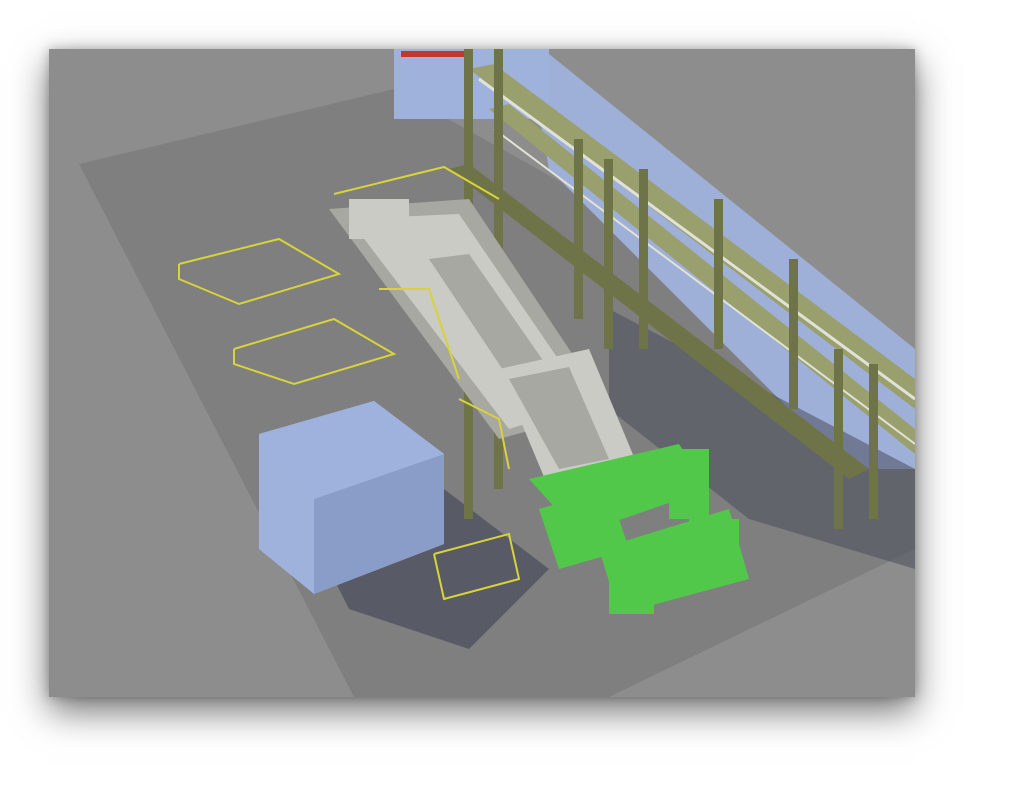 Image resolution: width=1011 pixels, height=794 pixels. What do you see at coordinates (436, 54) in the screenshot?
I see `red-accent` at bounding box center [436, 54].